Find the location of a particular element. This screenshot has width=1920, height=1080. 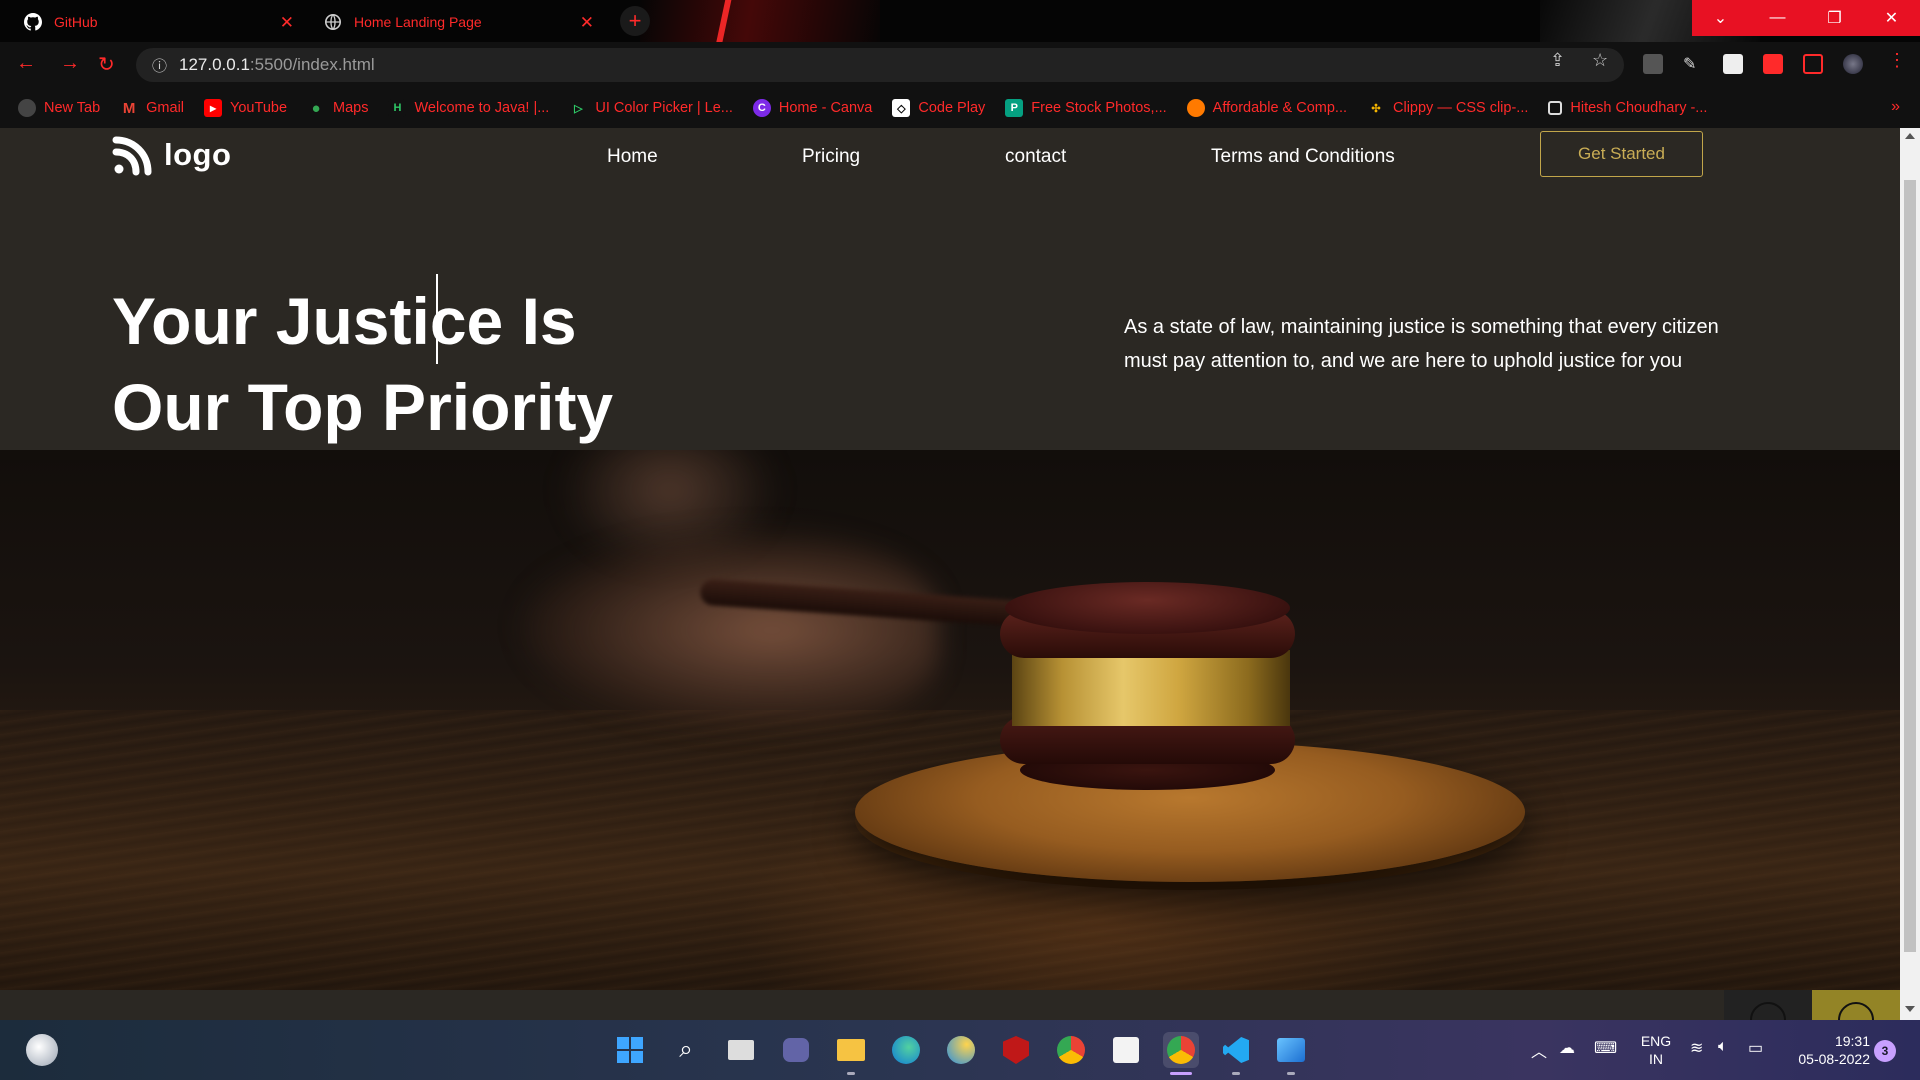

minimize-button: — is located at coordinates (1777, 18).